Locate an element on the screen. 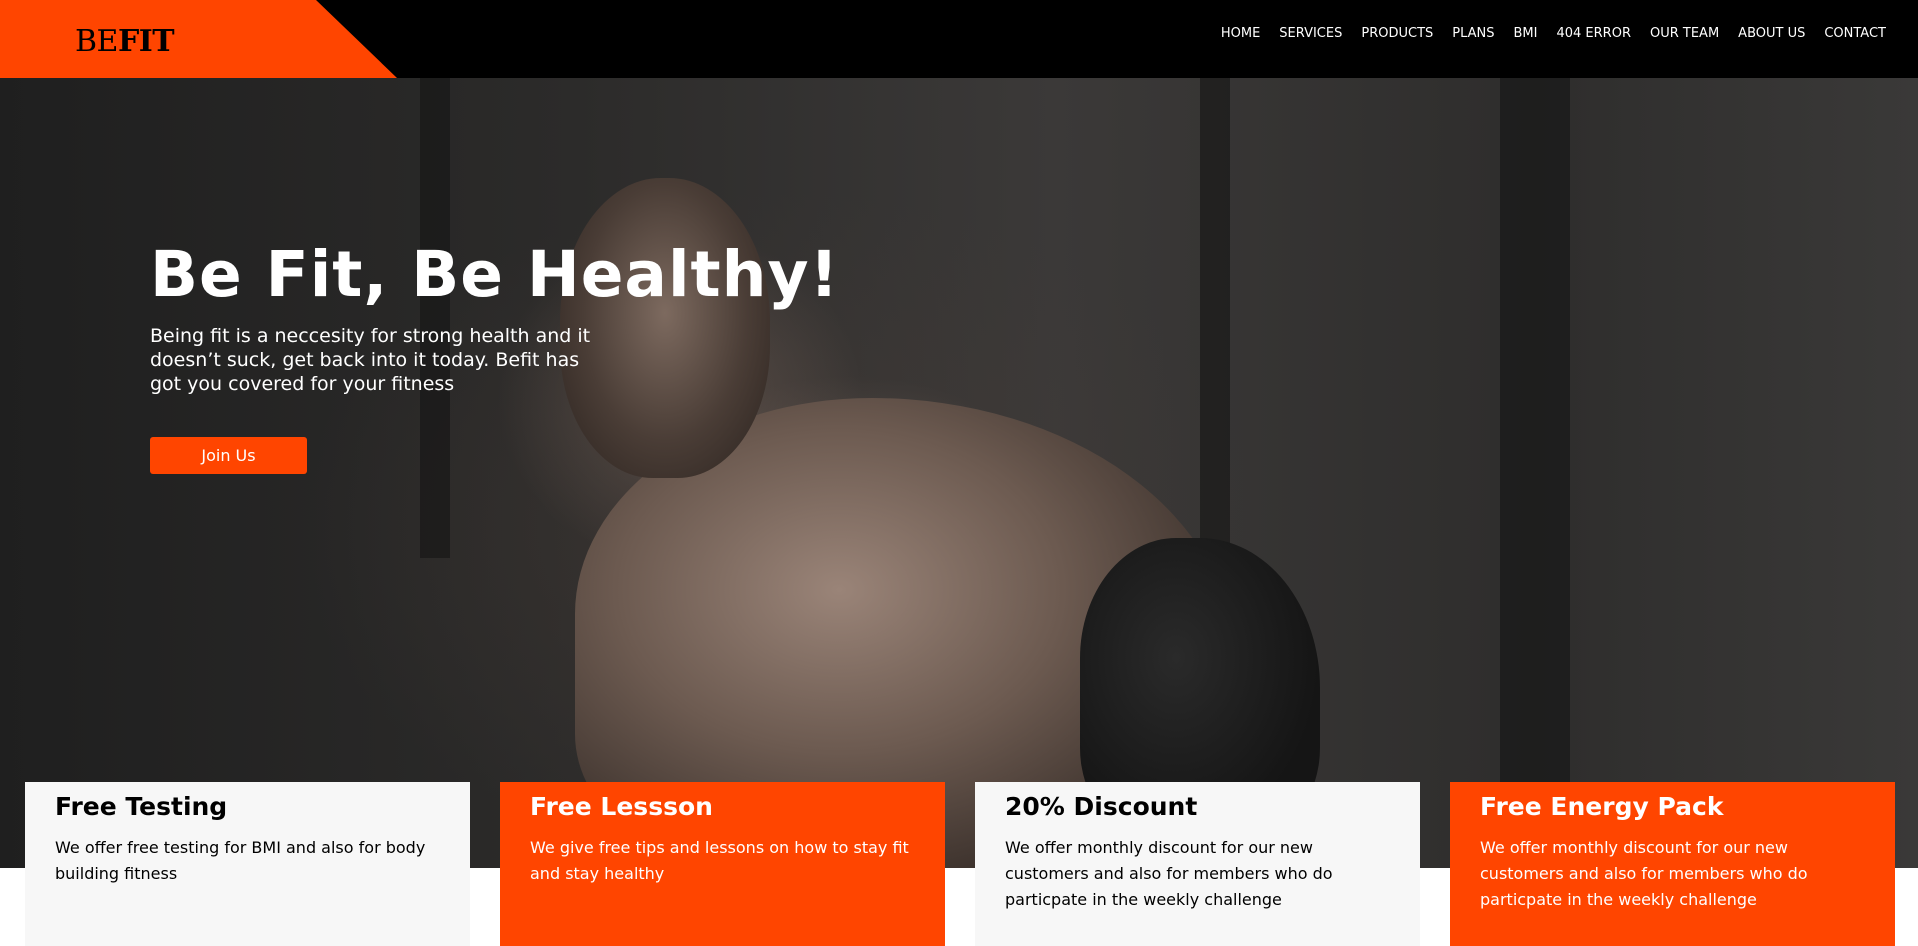  feature-title: Free Lessson is located at coordinates (621, 806).